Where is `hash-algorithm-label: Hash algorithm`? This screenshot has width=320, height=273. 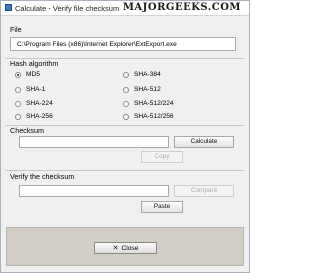
hash-algorithm-label: Hash algorithm is located at coordinates (34, 63).